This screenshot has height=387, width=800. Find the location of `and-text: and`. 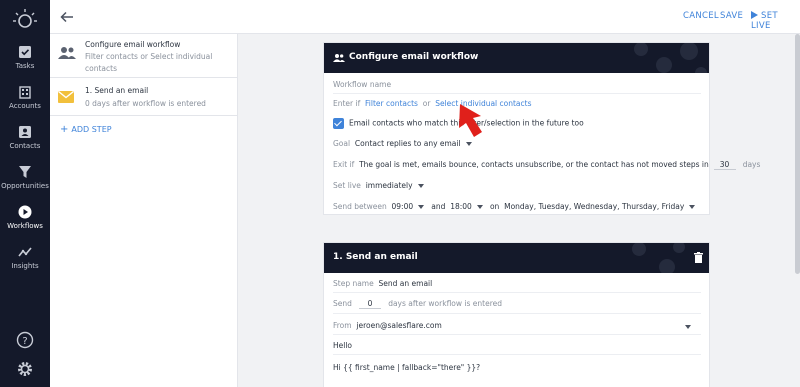

and-text: and is located at coordinates (438, 206).